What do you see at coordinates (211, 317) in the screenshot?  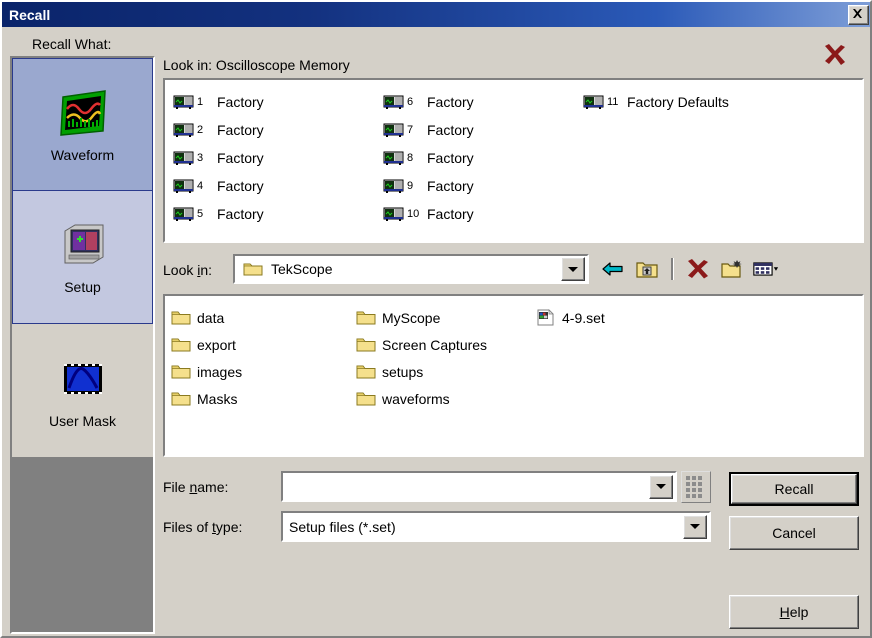 I see `list-item-label: data` at bounding box center [211, 317].